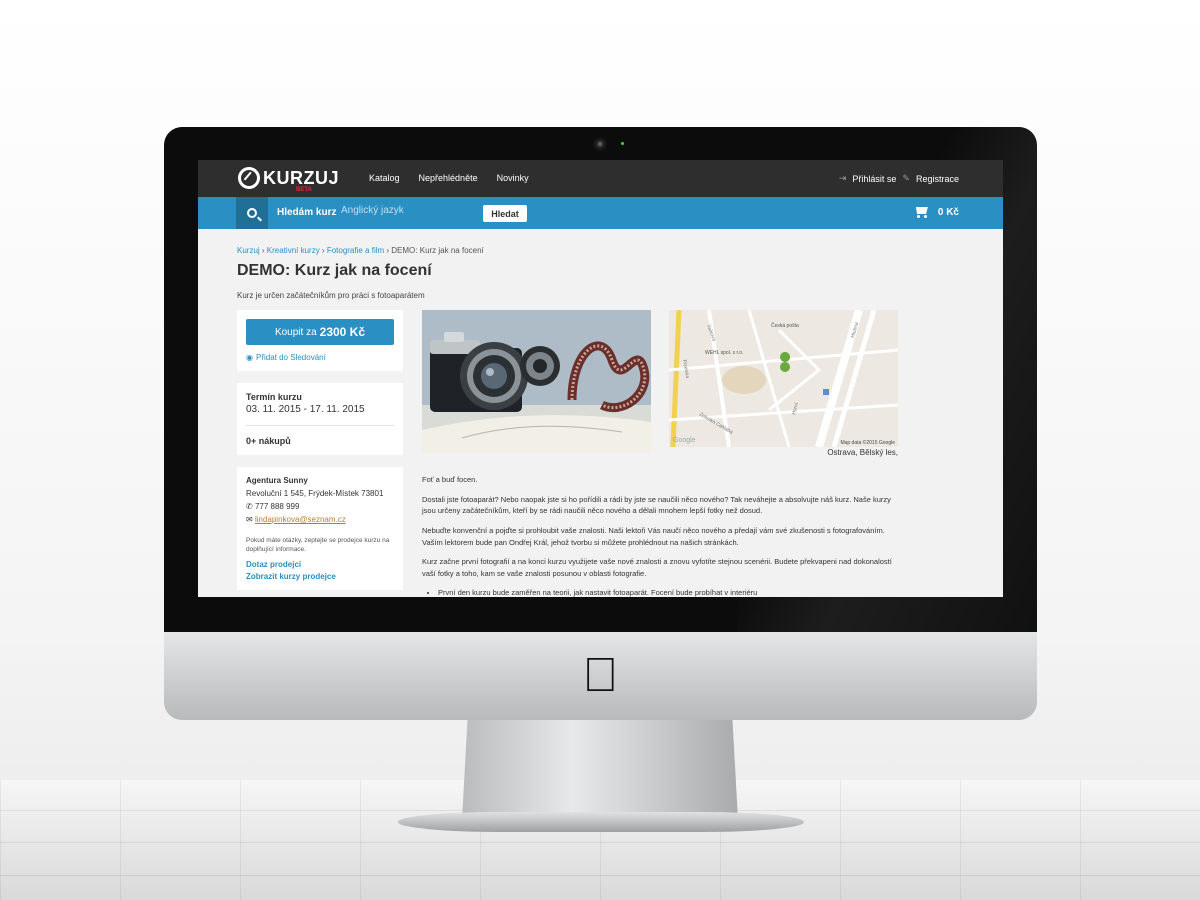  I want to click on main-nav: Katalog Nepřehlédněte Novinky, so click(449, 178).